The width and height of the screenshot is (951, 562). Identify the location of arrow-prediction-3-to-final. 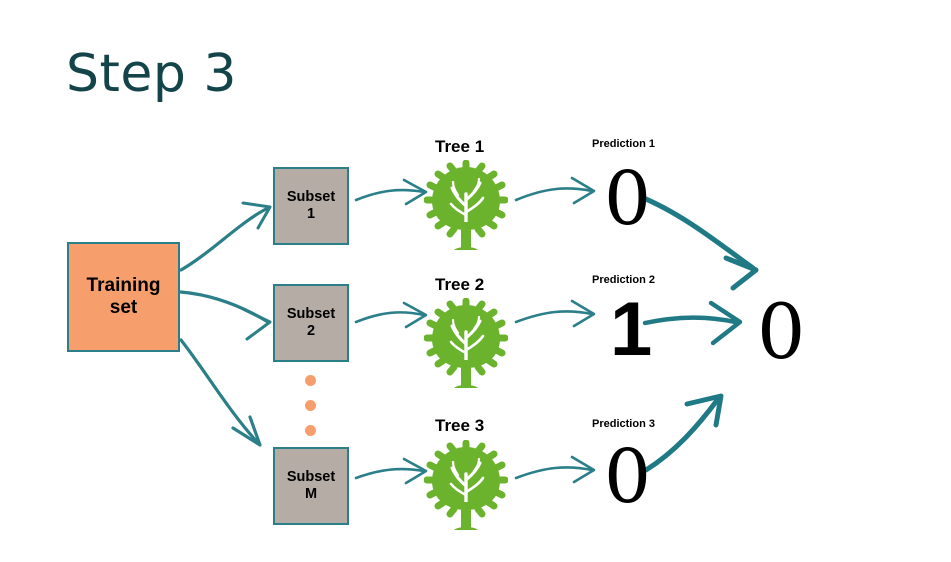
(683, 433).